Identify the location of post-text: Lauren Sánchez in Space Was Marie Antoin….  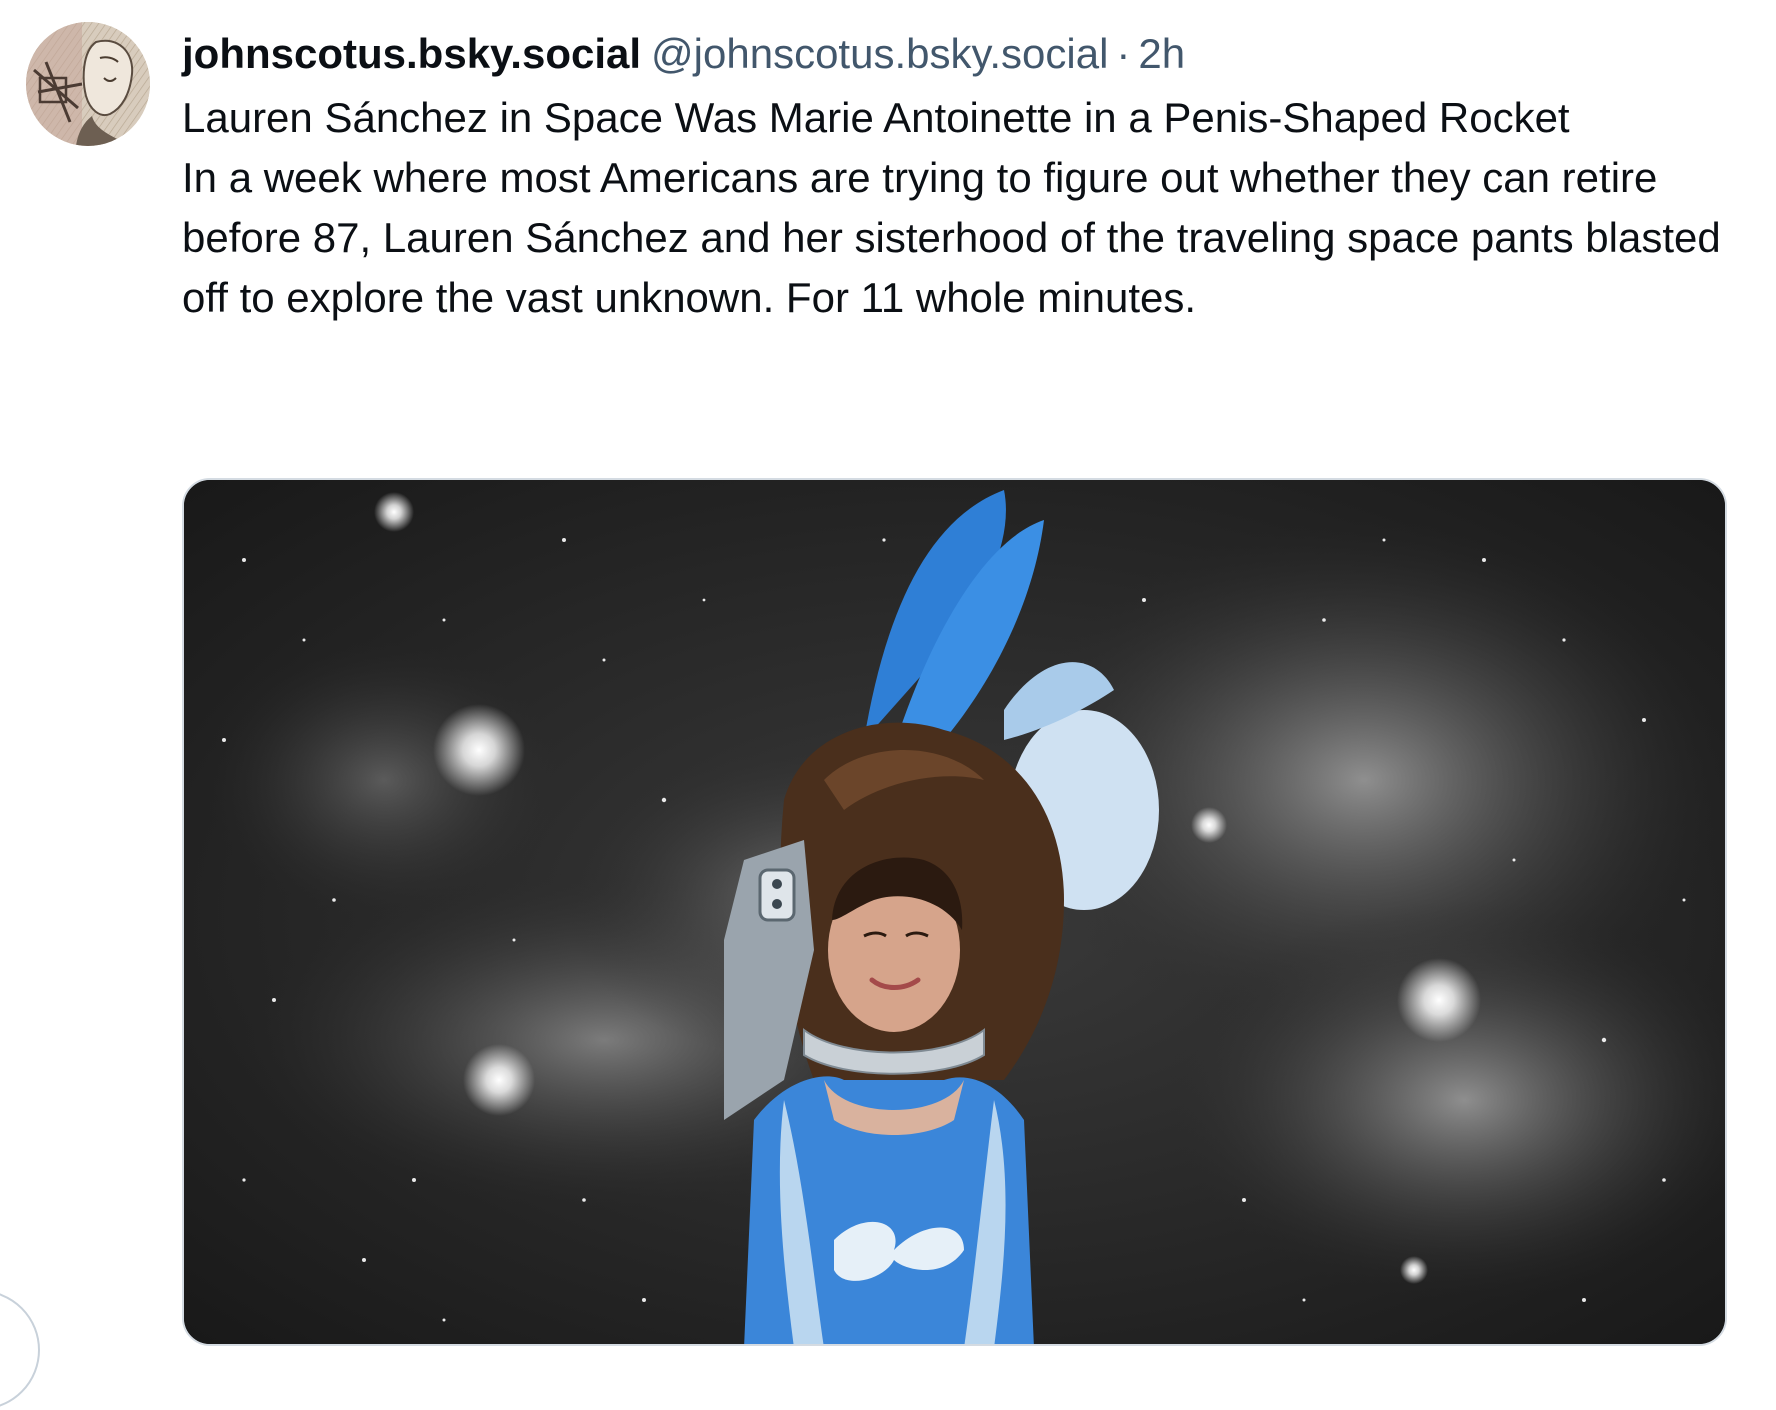
(962, 208).